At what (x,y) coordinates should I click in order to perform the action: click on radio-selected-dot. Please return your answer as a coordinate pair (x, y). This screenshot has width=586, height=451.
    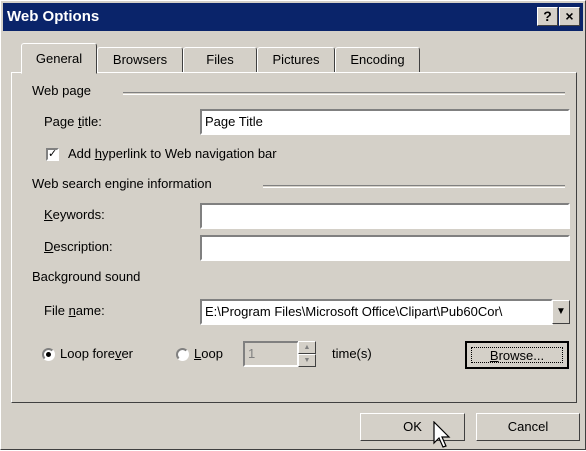
    Looking at the image, I should click on (48, 354).